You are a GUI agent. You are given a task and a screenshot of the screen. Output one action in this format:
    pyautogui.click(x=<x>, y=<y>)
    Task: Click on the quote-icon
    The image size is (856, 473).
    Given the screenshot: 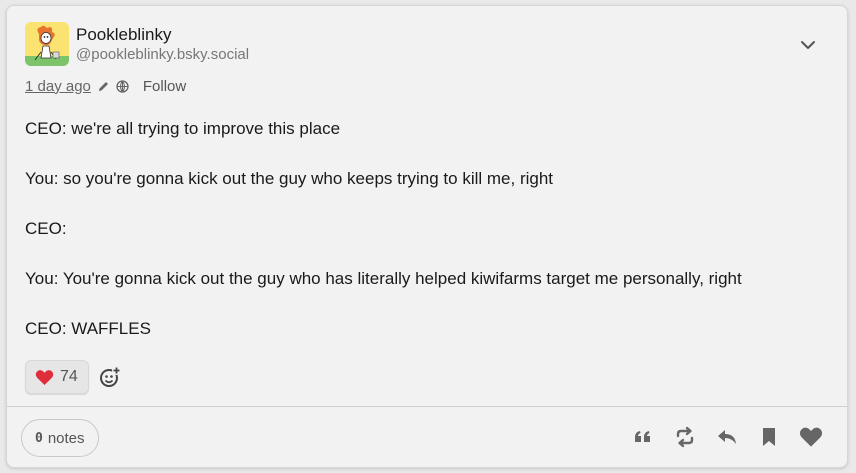 What is the action you would take?
    pyautogui.click(x=643, y=437)
    